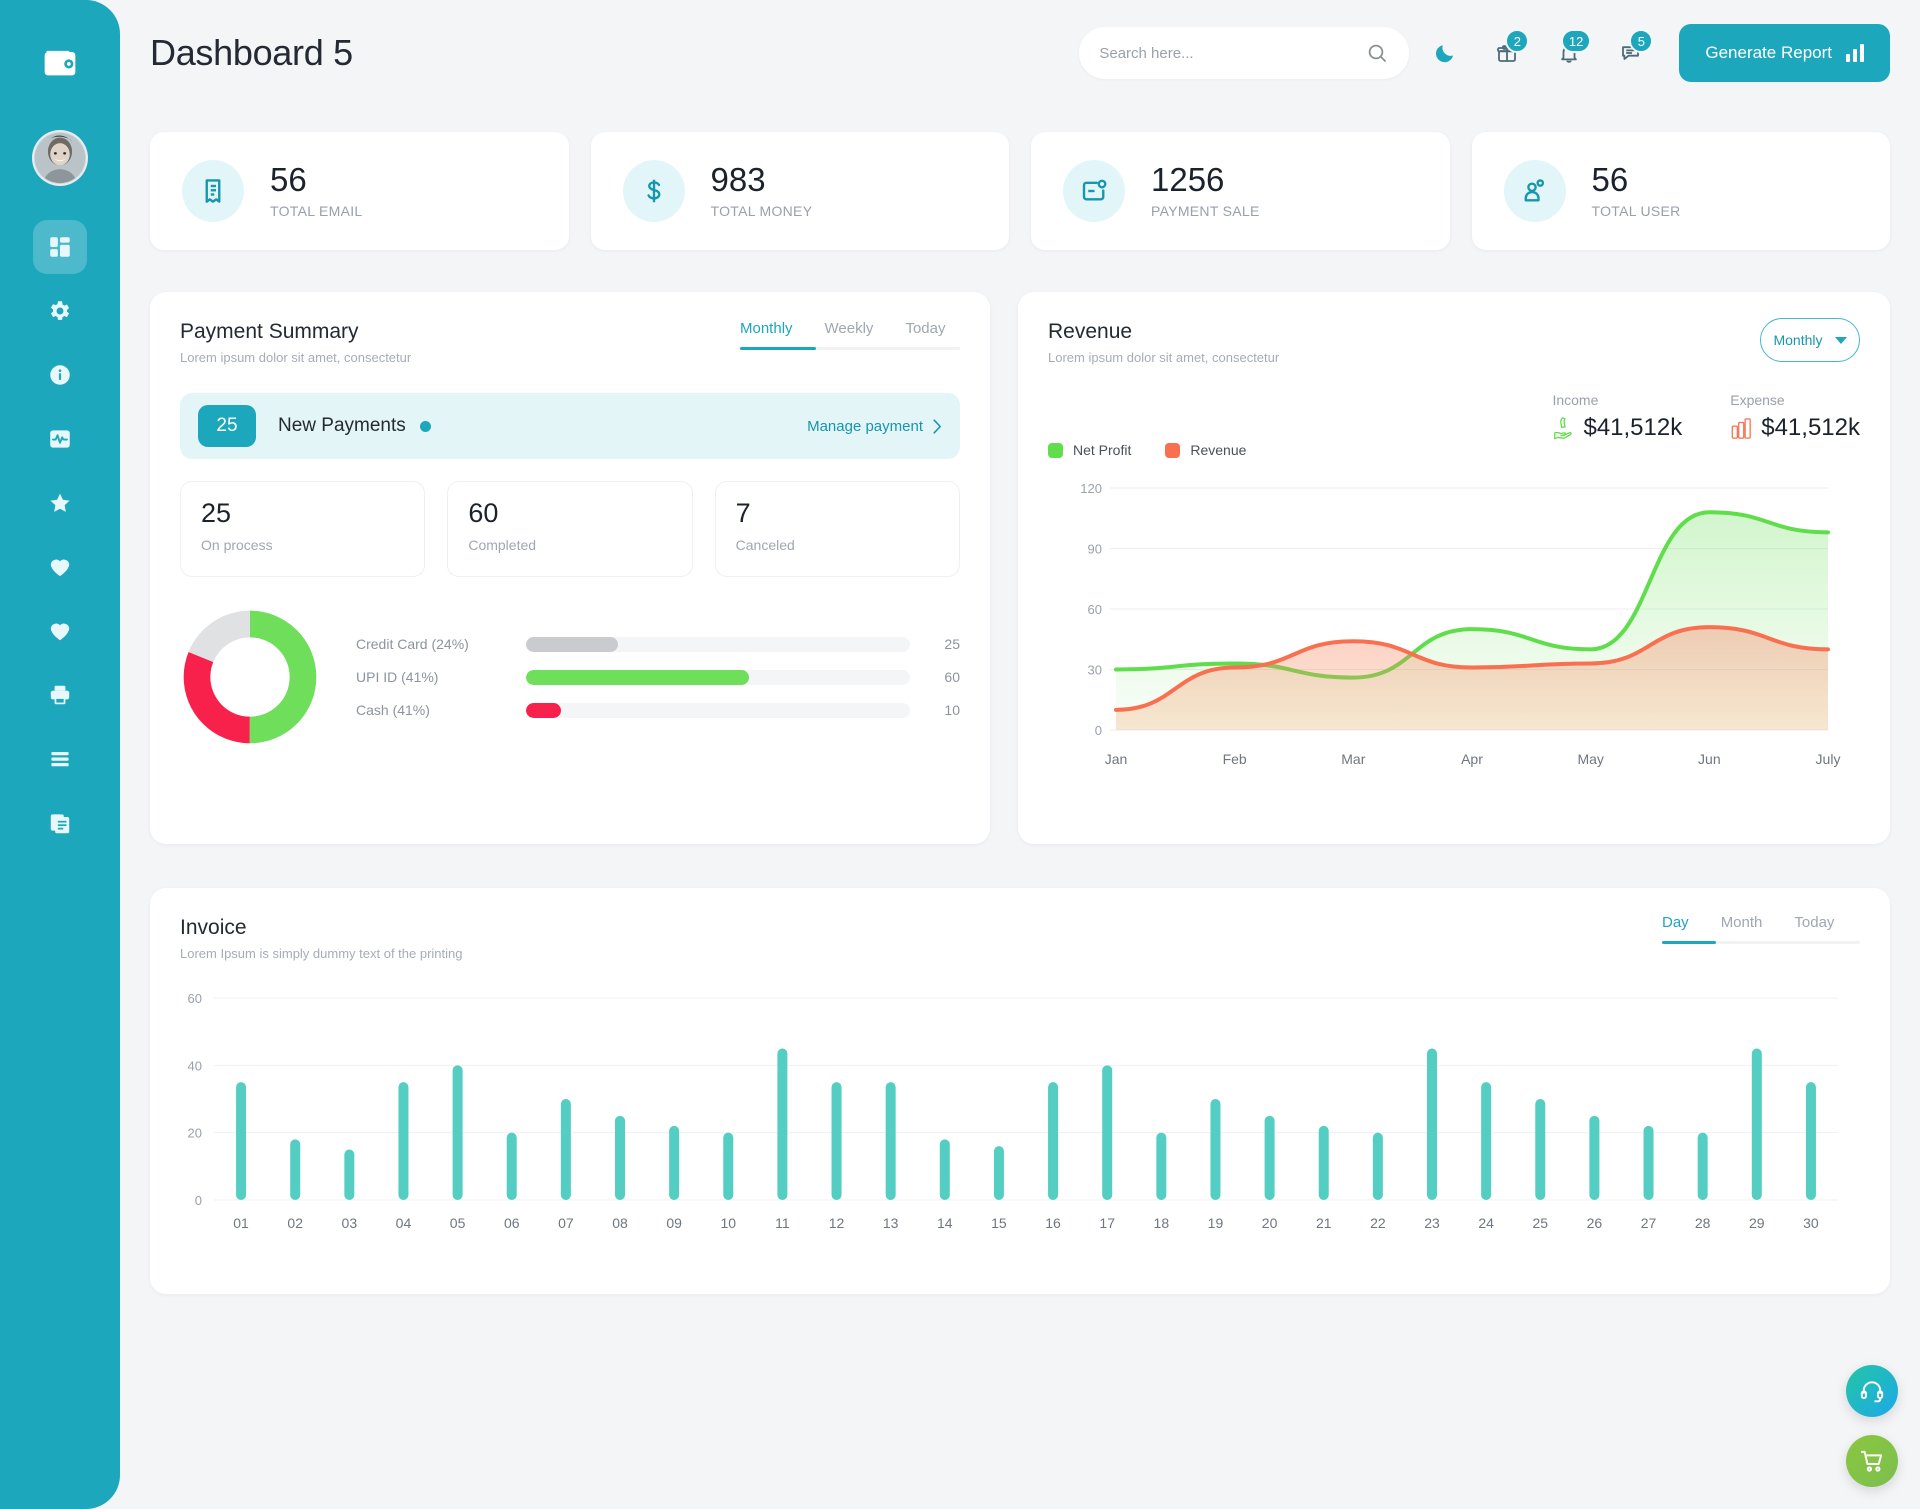 The image size is (1920, 1509). Describe the element at coordinates (1432, 1223) in the screenshot. I see `svg-text: 23` at that location.